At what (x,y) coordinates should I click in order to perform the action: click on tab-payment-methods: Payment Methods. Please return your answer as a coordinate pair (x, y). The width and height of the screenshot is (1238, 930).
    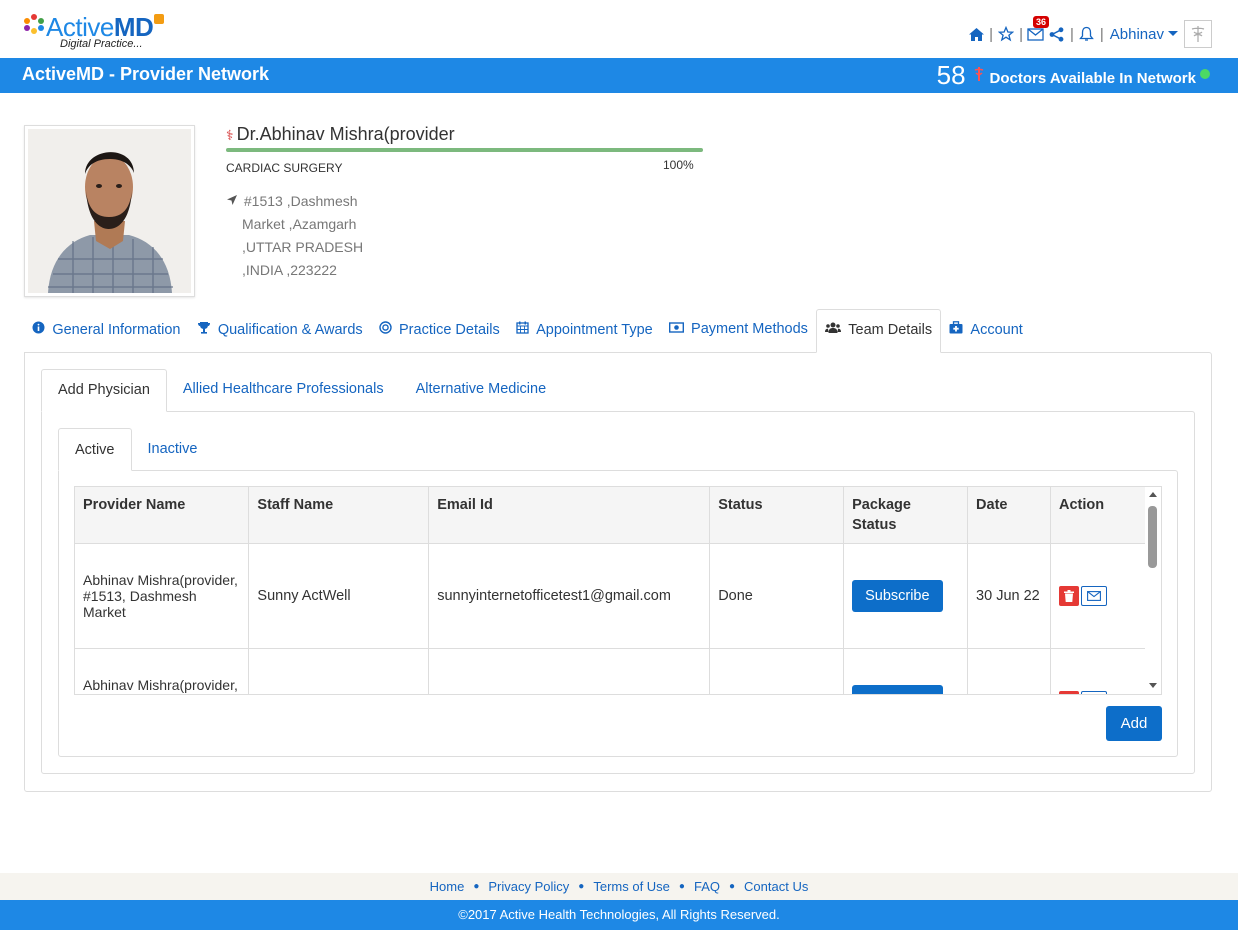
    Looking at the image, I should click on (738, 331).